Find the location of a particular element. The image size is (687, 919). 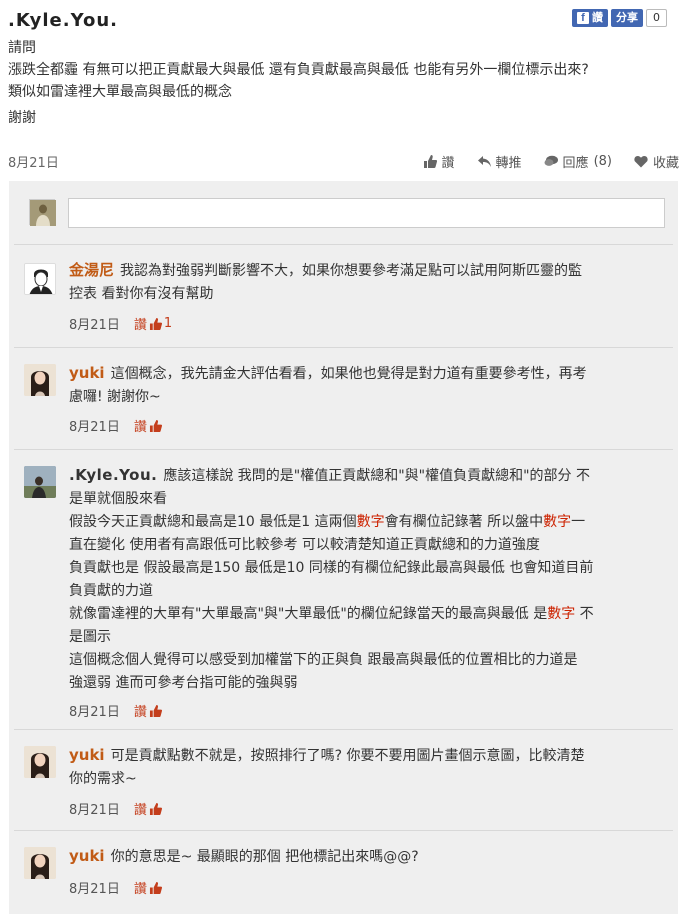

comment-line: 強還弱 進而可參考台指可能的強與弱 is located at coordinates (183, 683).